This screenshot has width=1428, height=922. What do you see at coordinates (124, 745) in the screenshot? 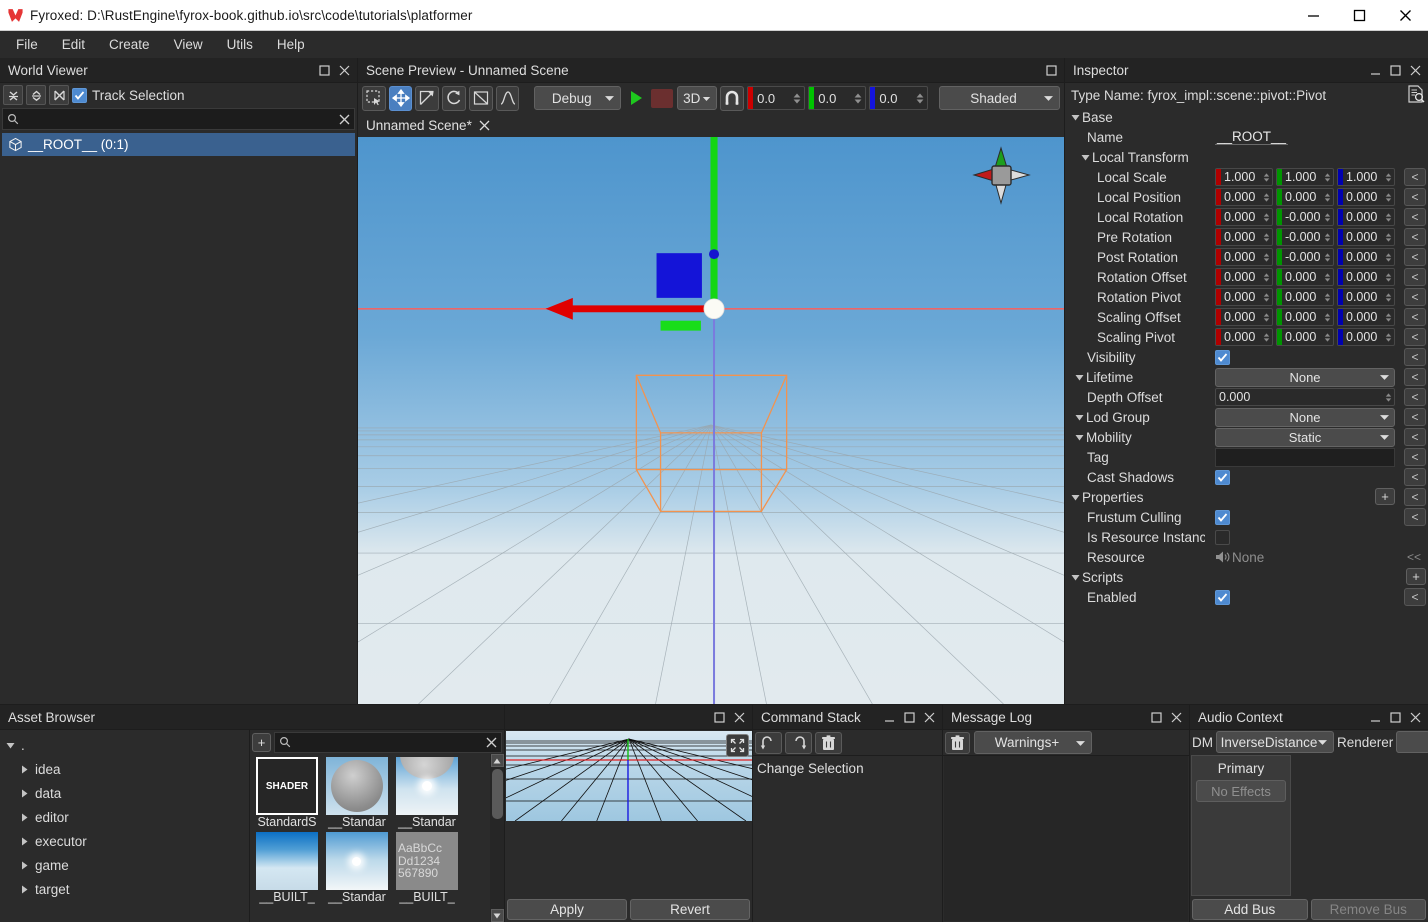
I see `folder-root: .` at bounding box center [124, 745].